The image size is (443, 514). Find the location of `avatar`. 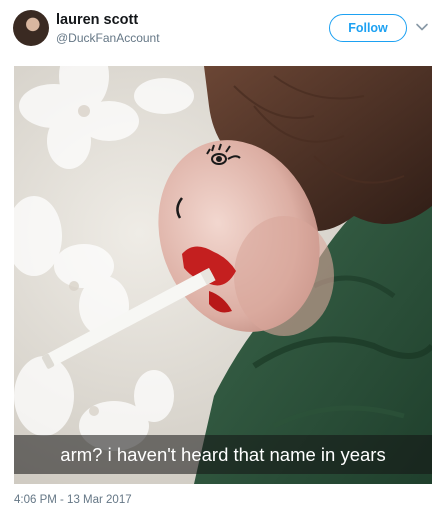

avatar is located at coordinates (31, 28).